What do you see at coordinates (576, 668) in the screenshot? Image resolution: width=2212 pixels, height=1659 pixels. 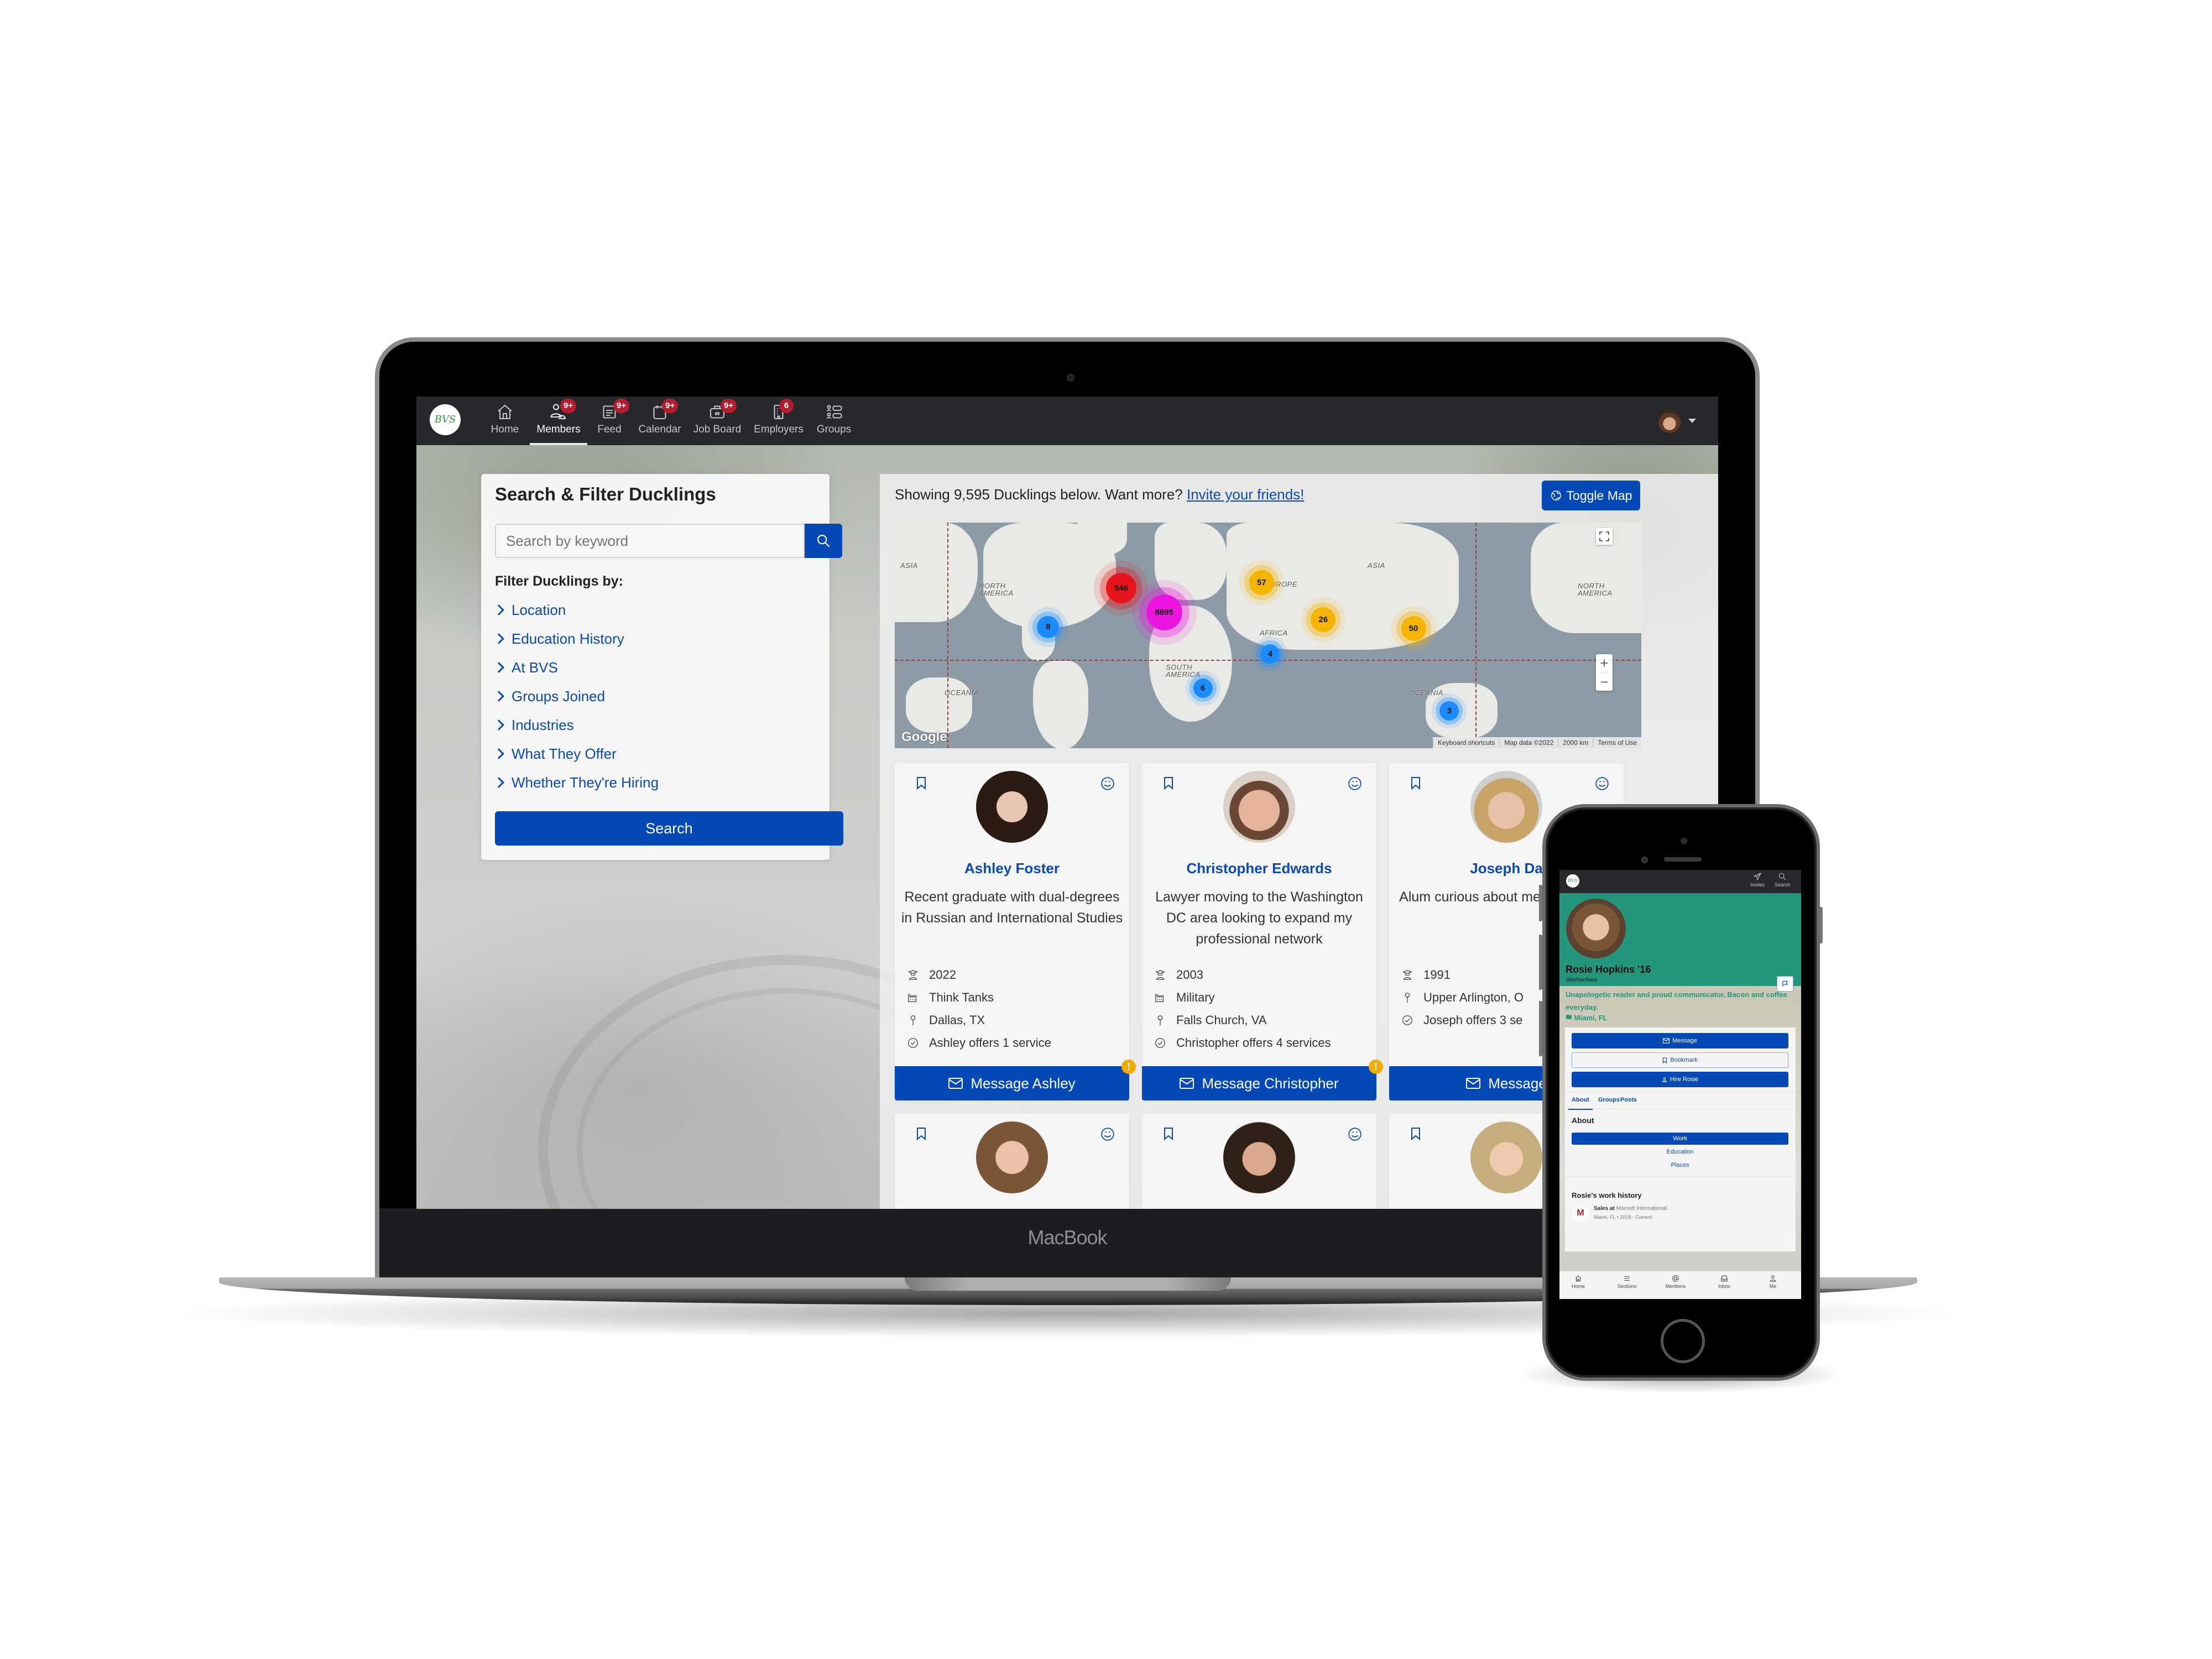 I see `filter-at-bvs: At BVS` at bounding box center [576, 668].